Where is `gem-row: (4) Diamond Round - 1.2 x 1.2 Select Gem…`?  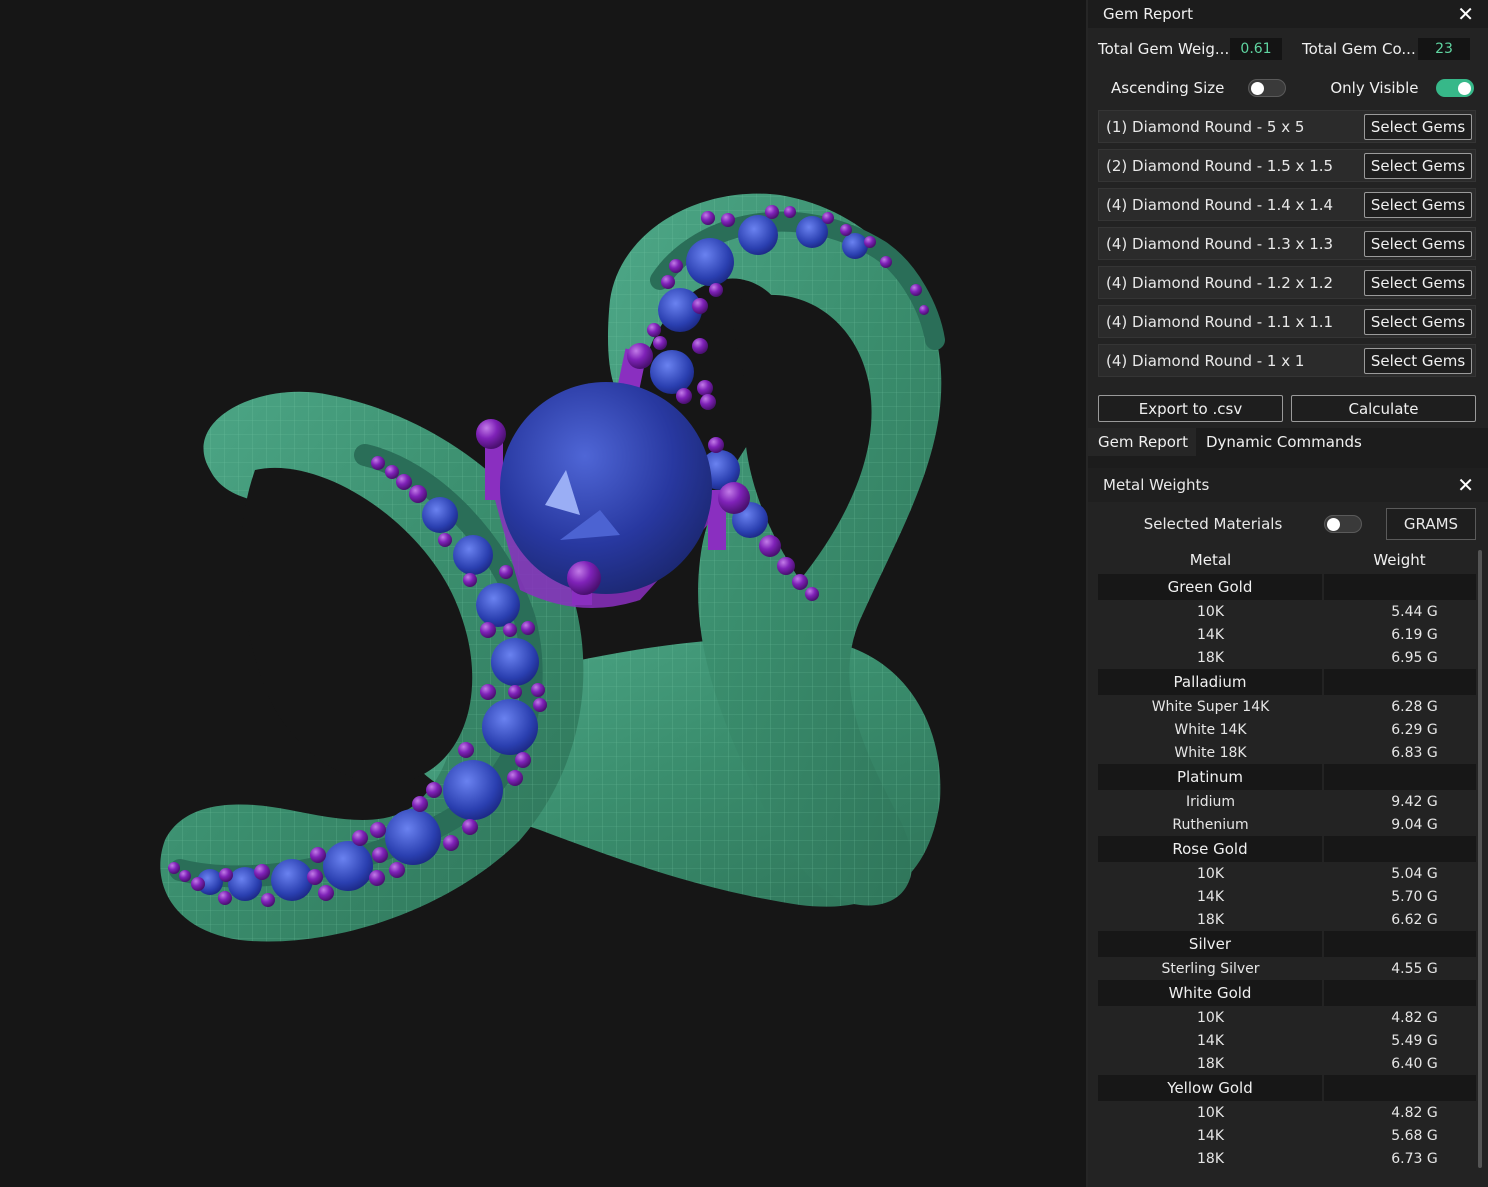 gem-row: (4) Diamond Round - 1.2 x 1.2 Select Gem… is located at coordinates (1287, 282).